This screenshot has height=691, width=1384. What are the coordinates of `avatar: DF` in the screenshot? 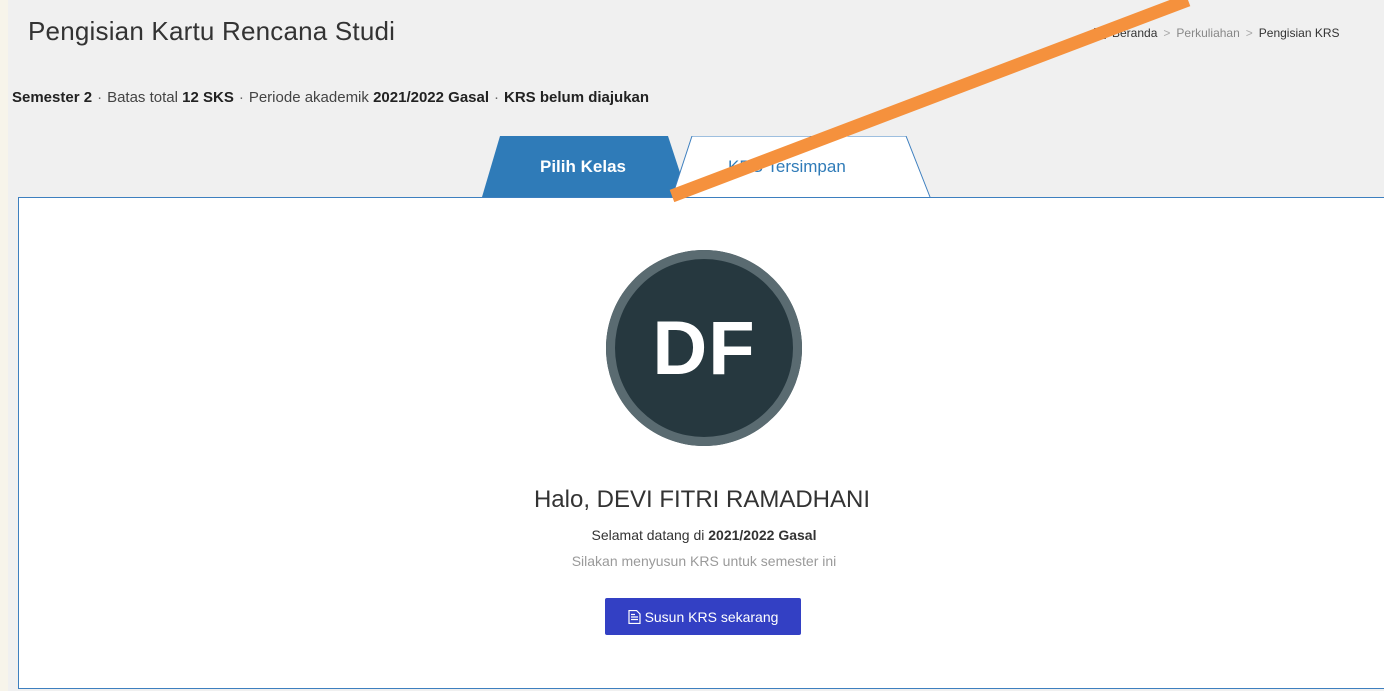 It's located at (704, 348).